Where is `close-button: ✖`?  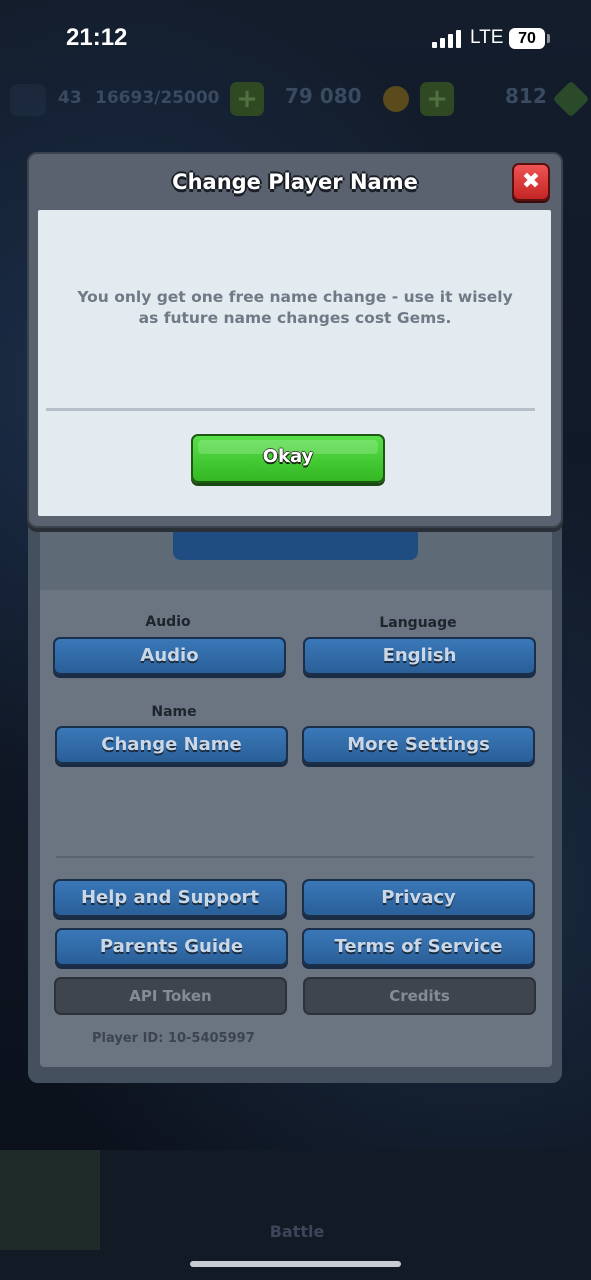 close-button: ✖ is located at coordinates (531, 182).